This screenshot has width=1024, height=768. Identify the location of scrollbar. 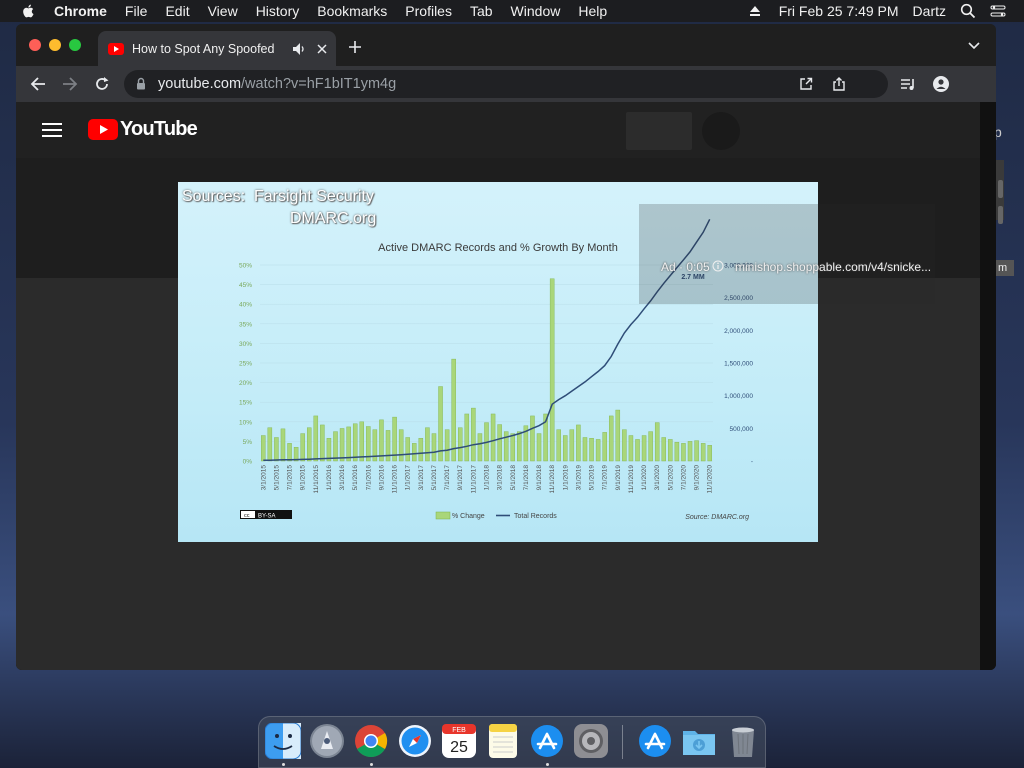
(988, 386).